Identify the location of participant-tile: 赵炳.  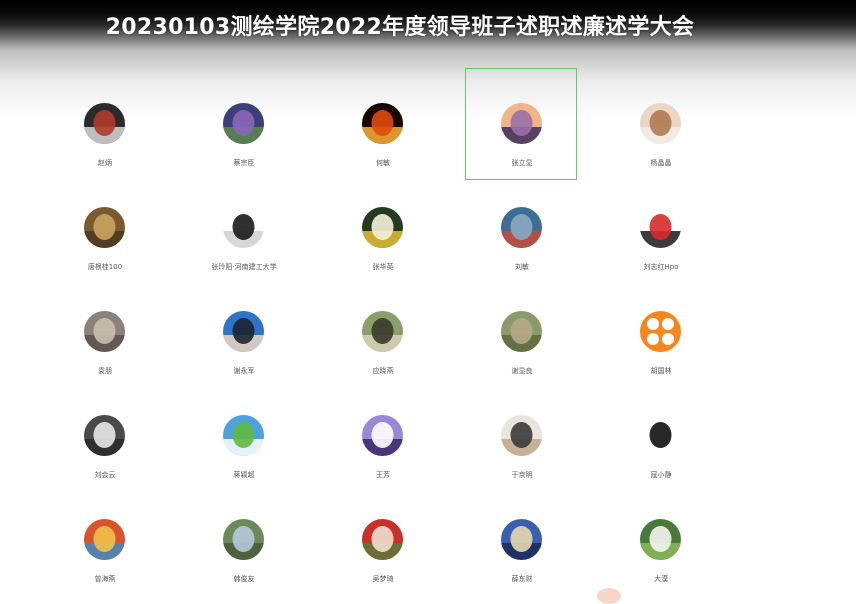
(104, 124).